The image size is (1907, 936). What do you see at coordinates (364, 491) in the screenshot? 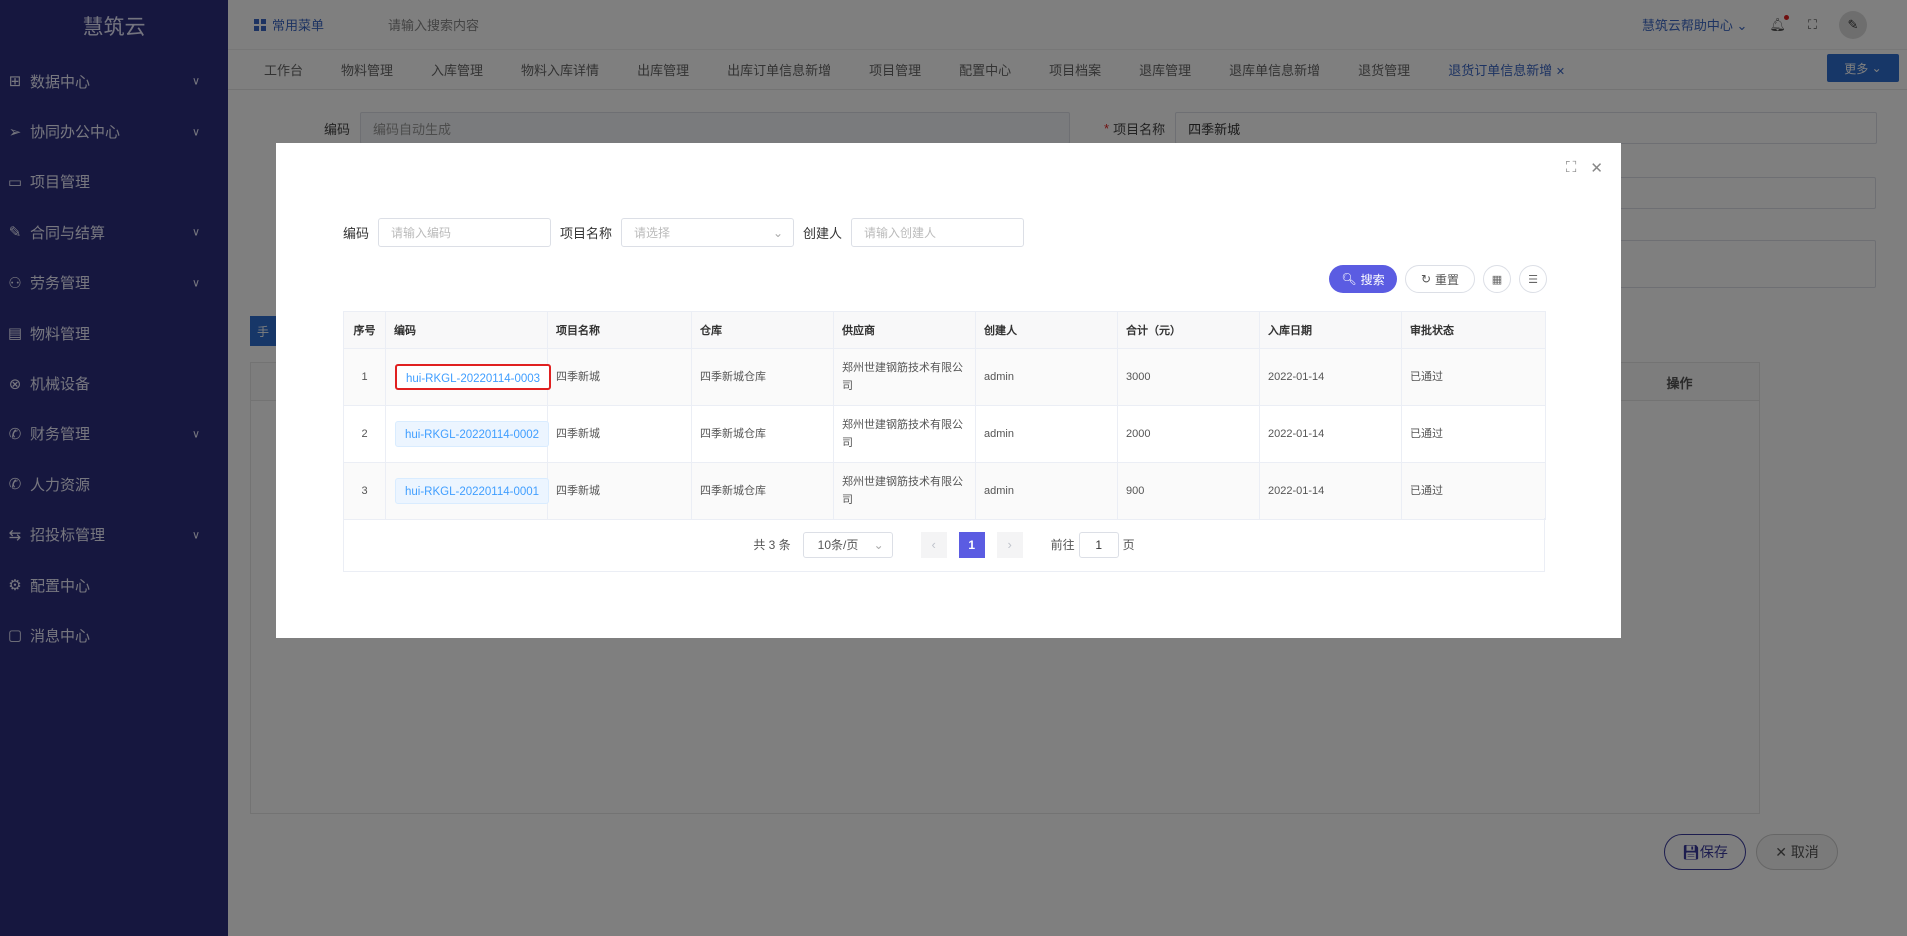
I see `cell-index: 3` at bounding box center [364, 491].